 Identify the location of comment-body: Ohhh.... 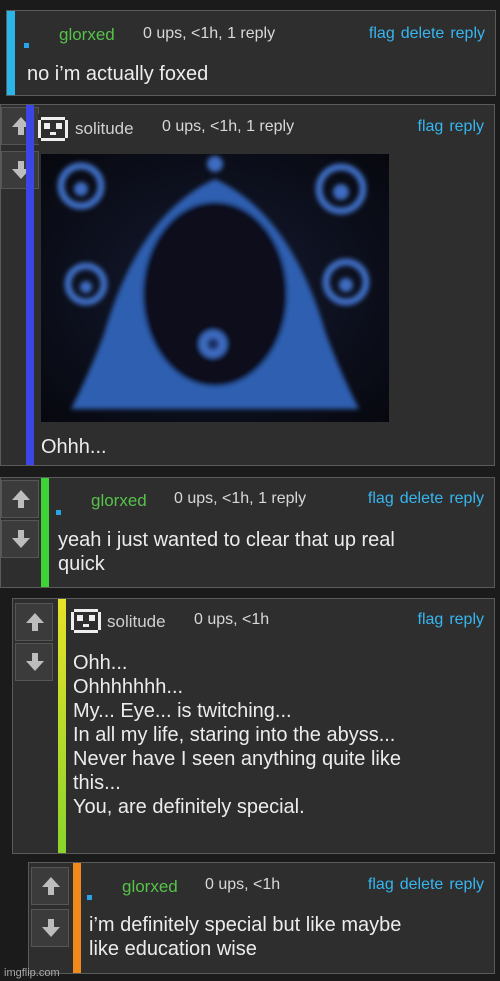
(74, 447).